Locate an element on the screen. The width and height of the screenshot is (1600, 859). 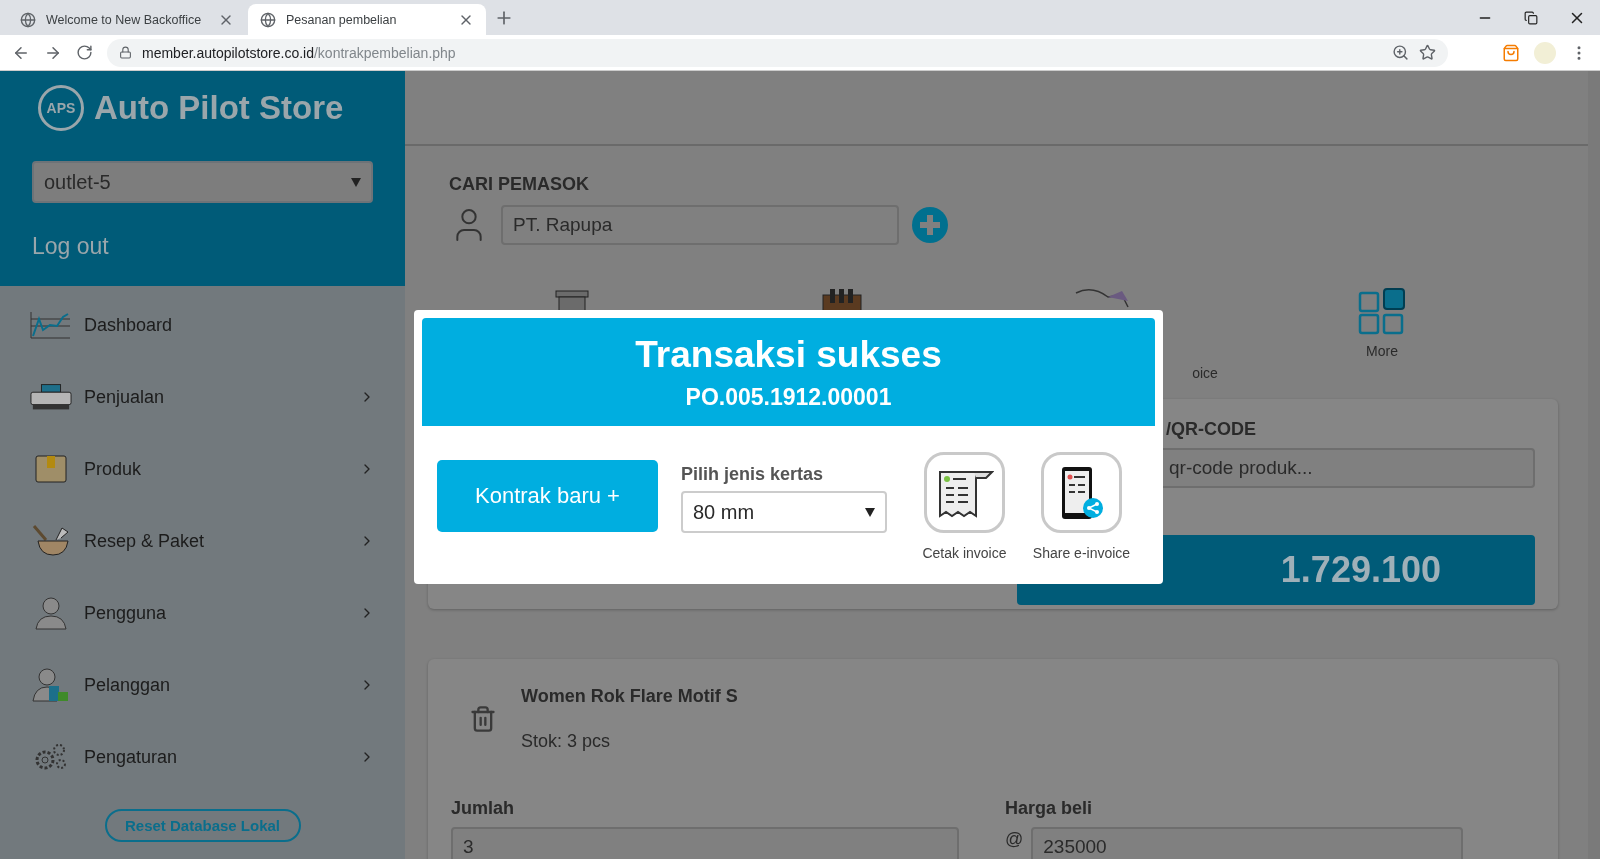
sidebar-item: Produk is located at coordinates (215, 469).